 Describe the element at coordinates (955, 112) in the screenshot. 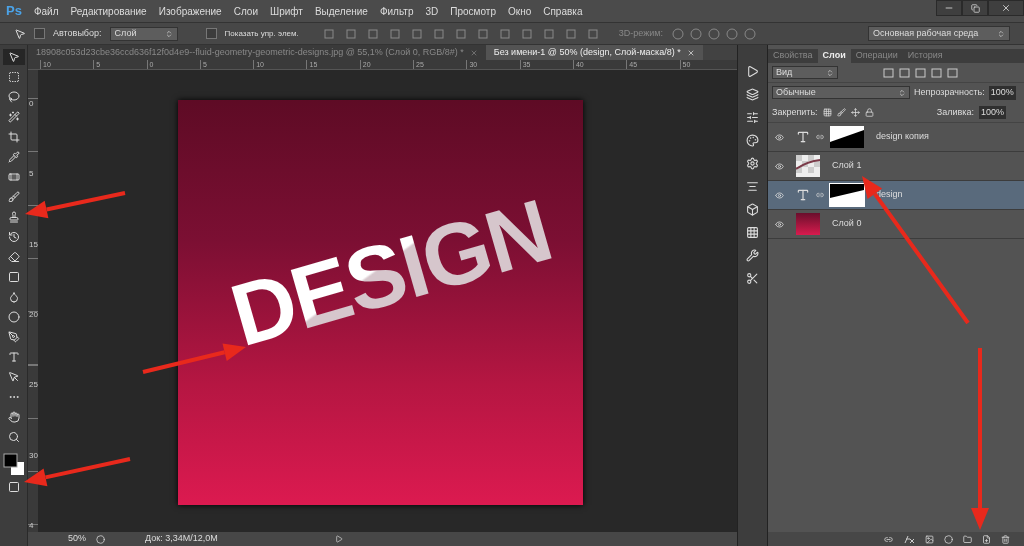

I see `fill-label: Заливка:` at that location.